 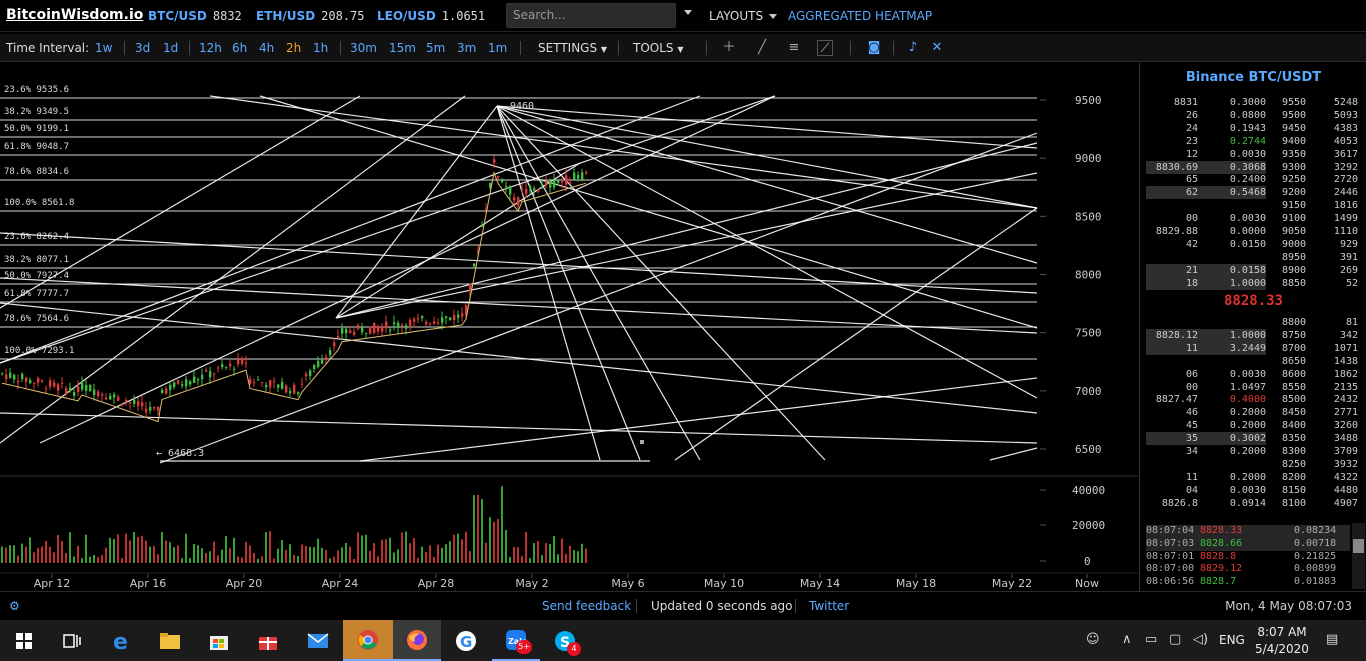 What do you see at coordinates (266, 48) in the screenshot?
I see `interval-4h: 4h` at bounding box center [266, 48].